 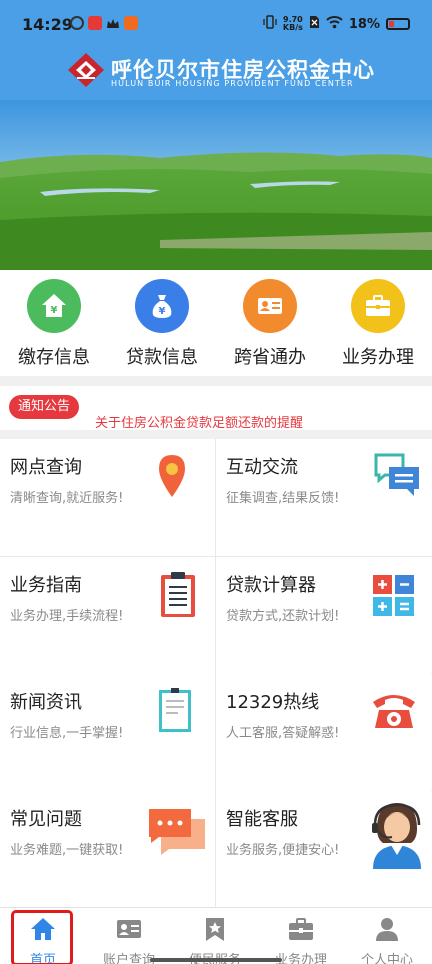 I want to click on tab-personal-center: 个人中心, so click(x=387, y=936).